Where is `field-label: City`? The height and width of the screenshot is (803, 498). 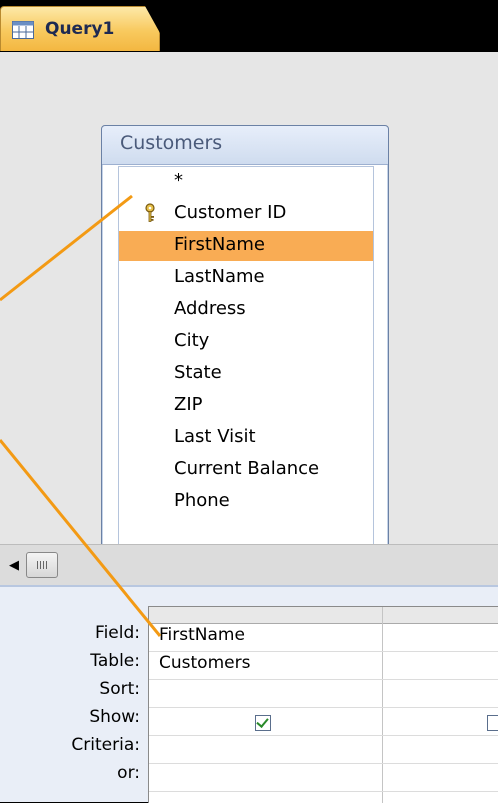 field-label: City is located at coordinates (192, 340).